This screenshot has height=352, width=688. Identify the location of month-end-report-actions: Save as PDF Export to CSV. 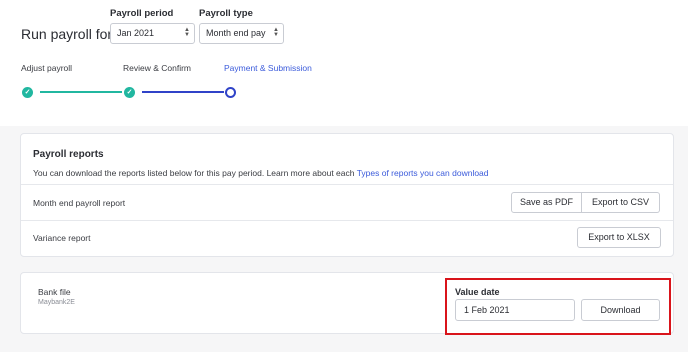
(585, 202).